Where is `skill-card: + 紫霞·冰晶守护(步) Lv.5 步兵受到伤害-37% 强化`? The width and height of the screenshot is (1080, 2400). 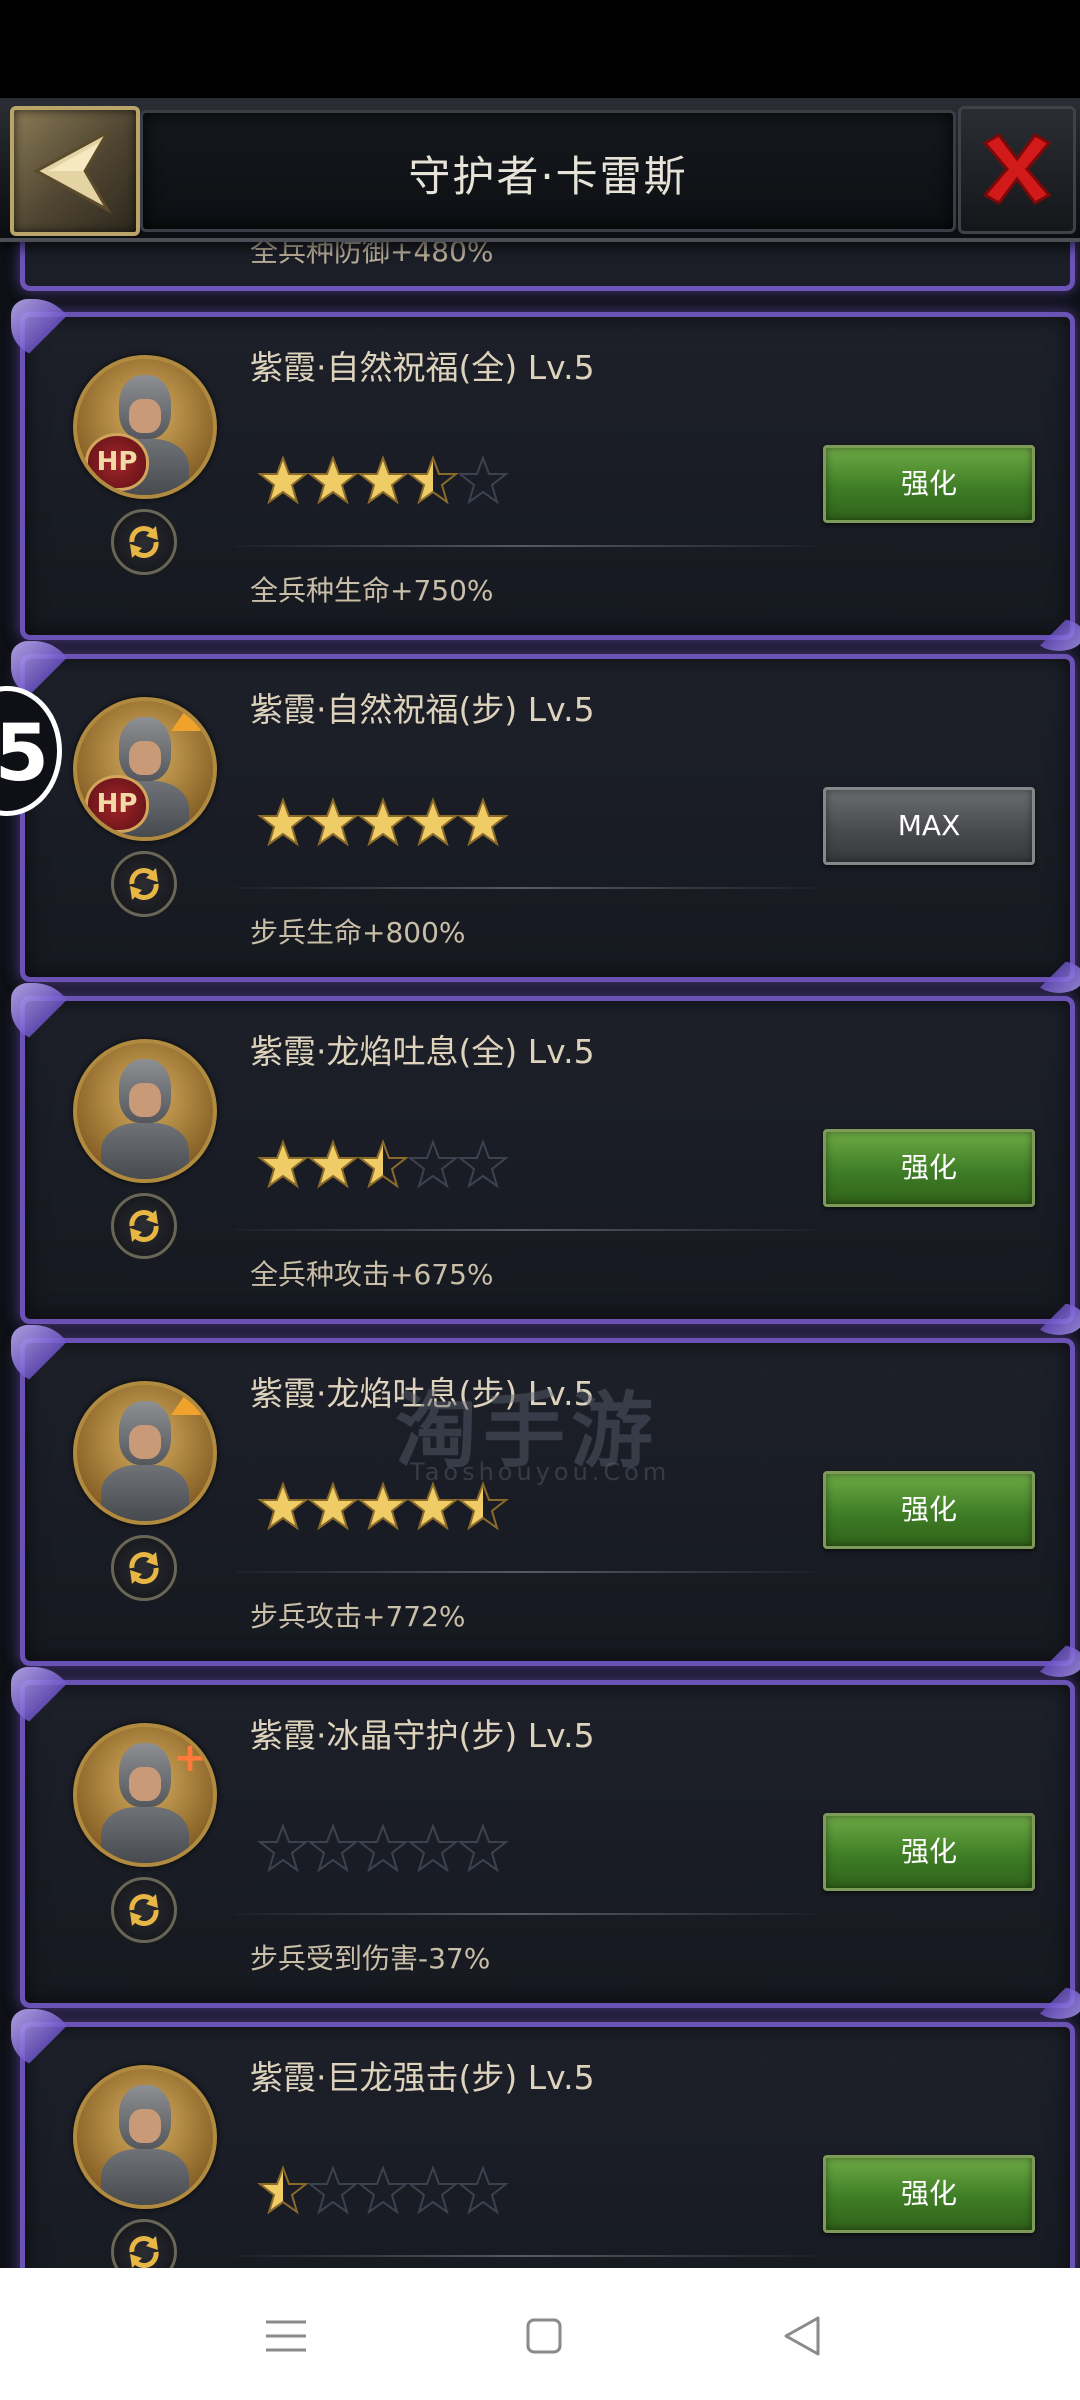 skill-card: + 紫霞·冰晶守护(步) Lv.5 步兵受到伤害-37% 强化 is located at coordinates (545, 1843).